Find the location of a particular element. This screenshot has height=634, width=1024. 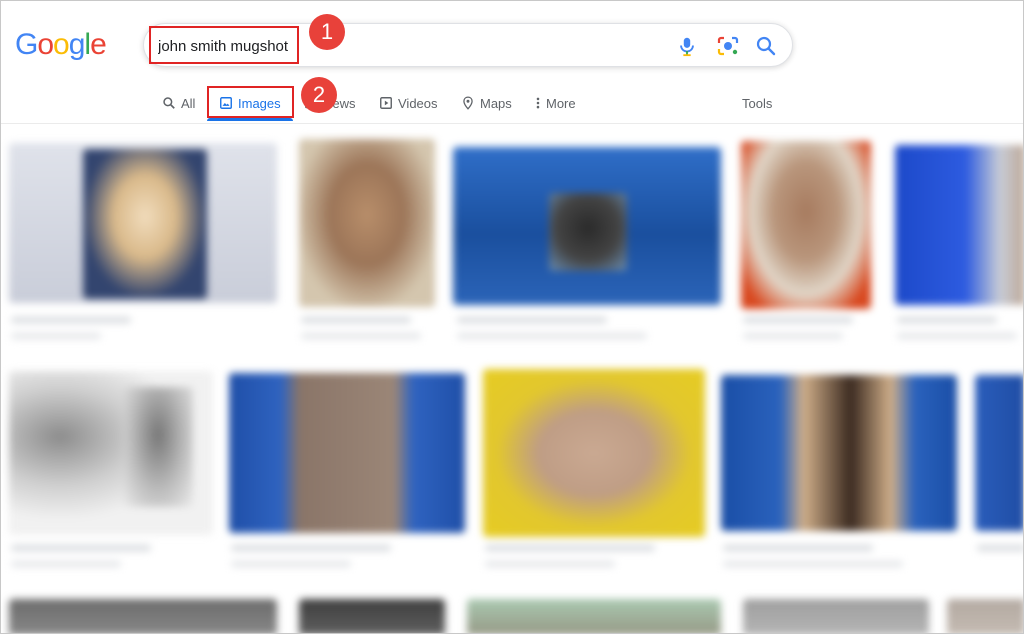

tab-videos: Videos is located at coordinates (408, 103).